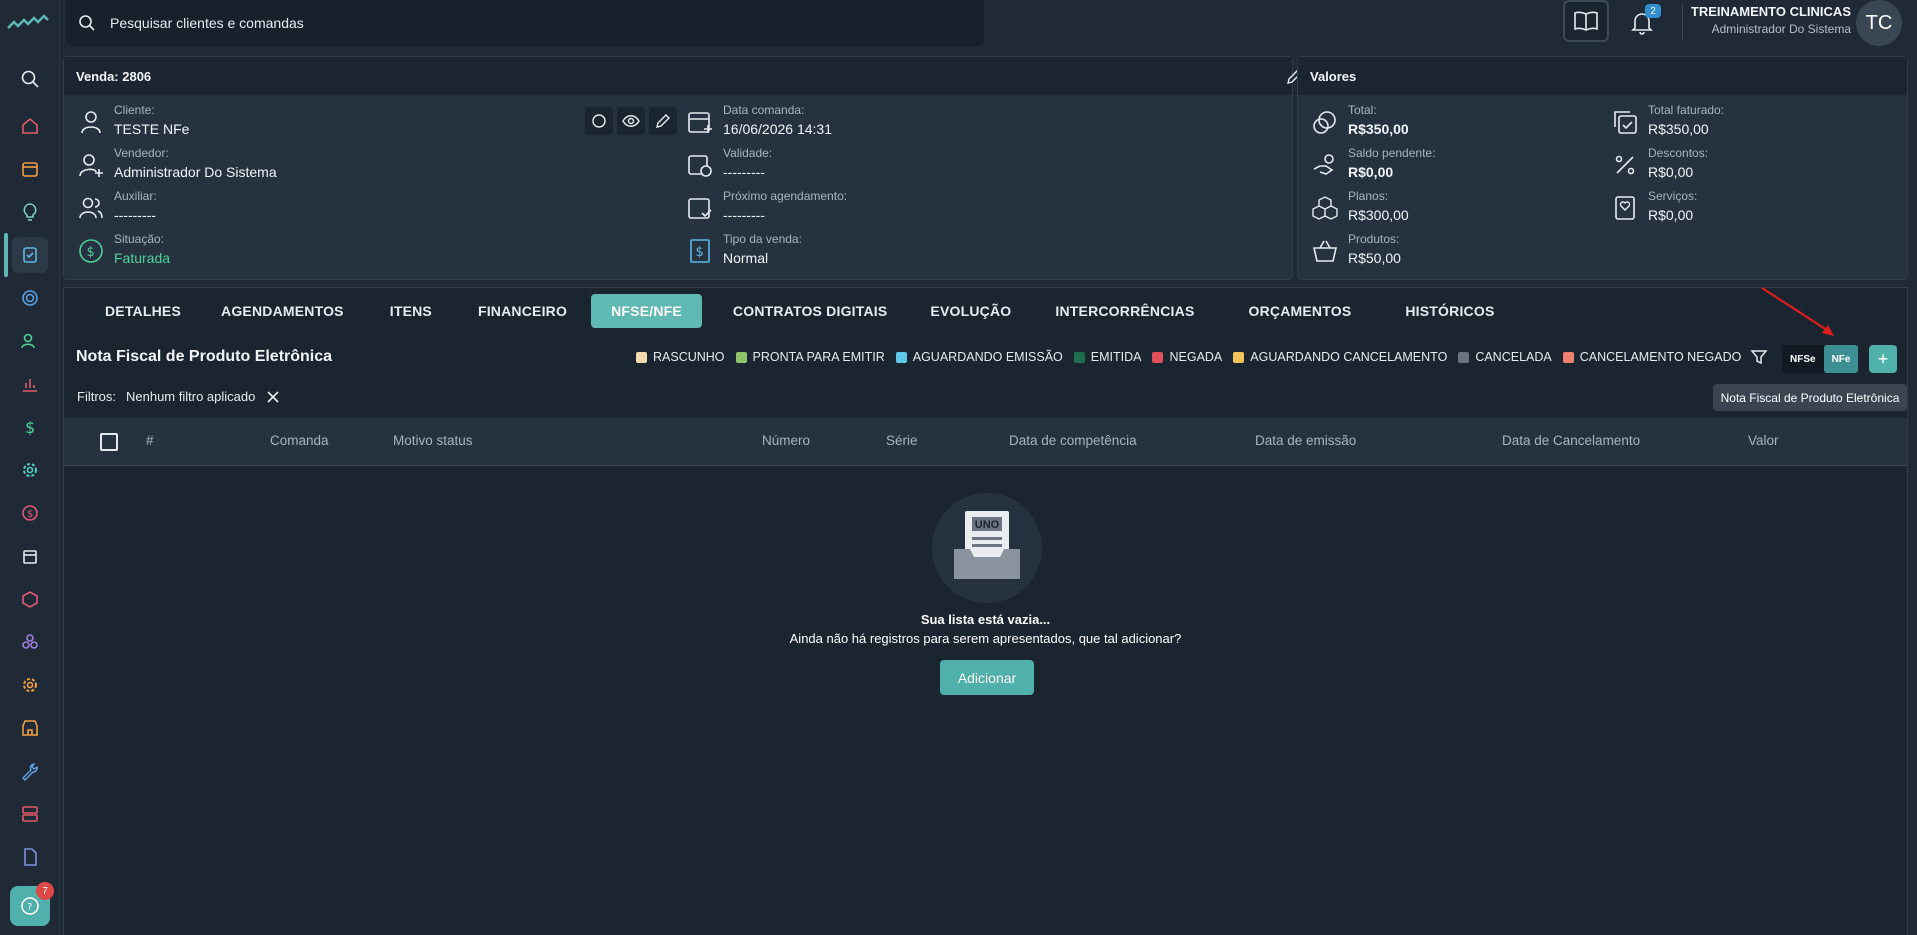 The image size is (1917, 935). Describe the element at coordinates (970, 311) in the screenshot. I see `tab-evolucao: EVOLUÇÃO` at that location.